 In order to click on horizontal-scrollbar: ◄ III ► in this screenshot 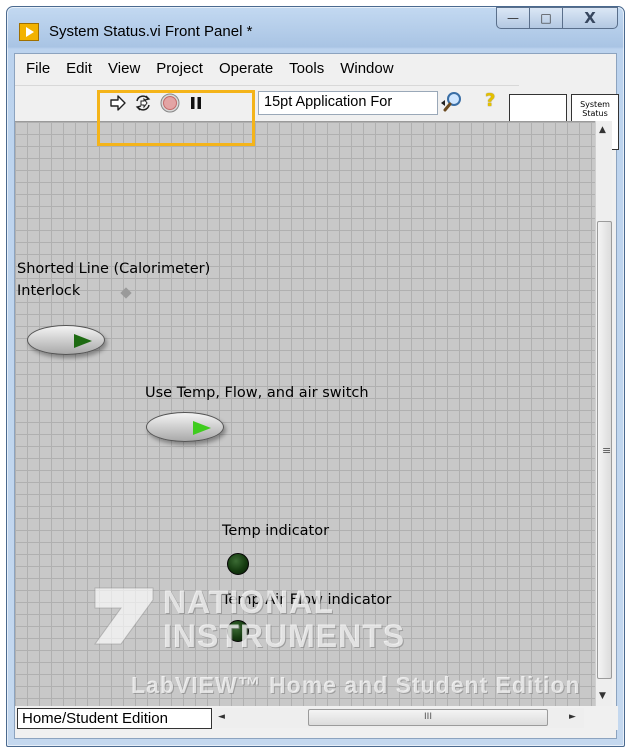, I will do `click(399, 718)`.